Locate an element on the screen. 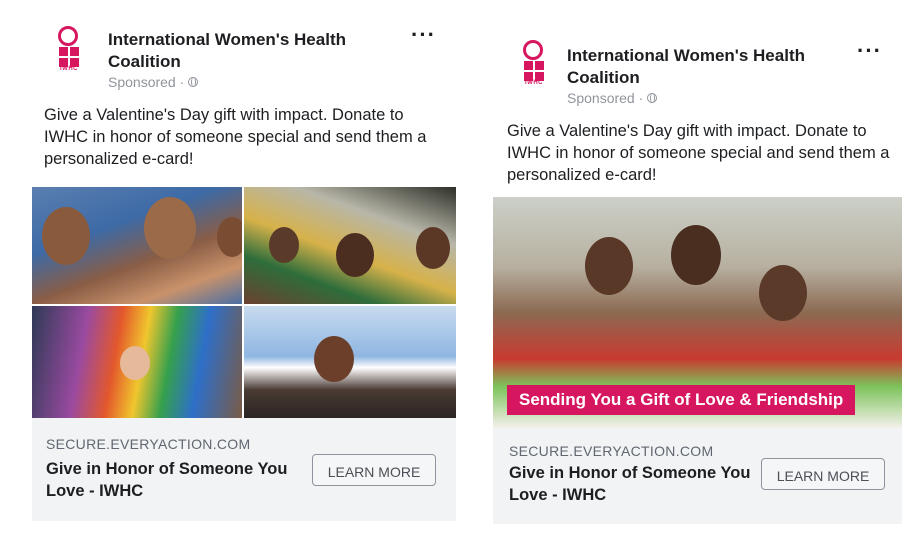 This screenshot has width=921, height=533. collage-photo-pride-flag is located at coordinates (137, 362).